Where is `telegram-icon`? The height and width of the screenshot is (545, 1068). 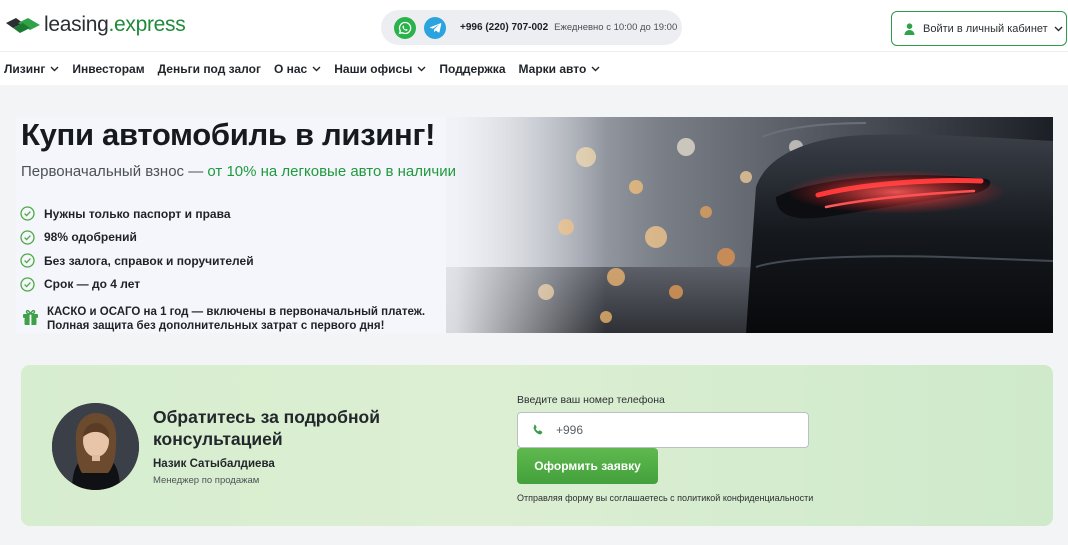 telegram-icon is located at coordinates (435, 27).